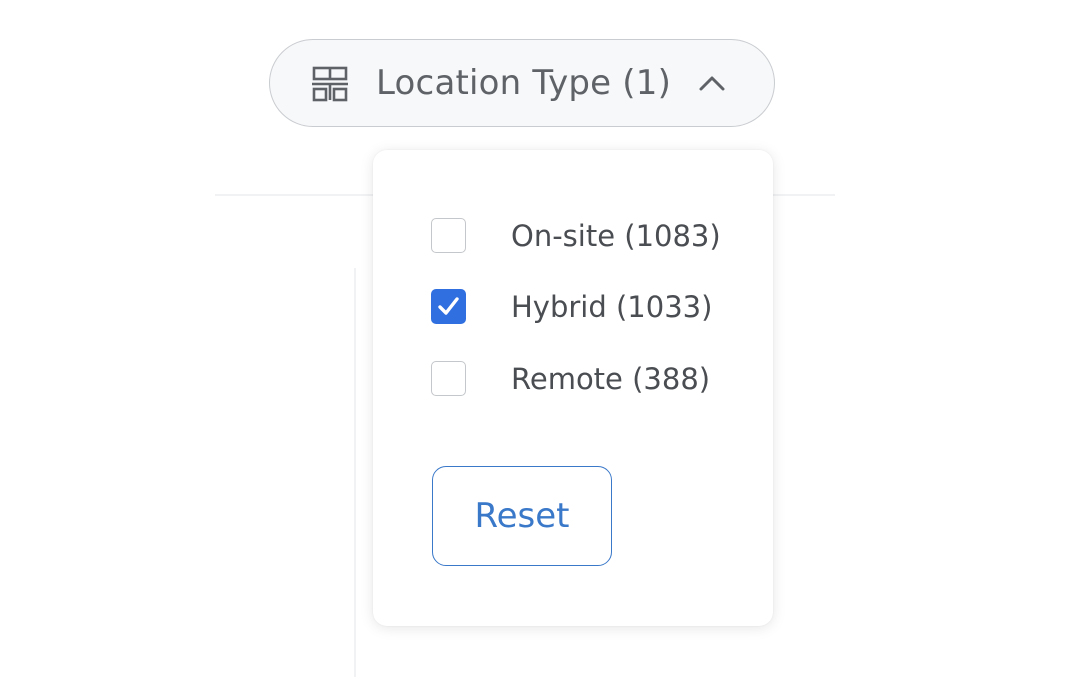 The width and height of the screenshot is (1068, 677). What do you see at coordinates (611, 379) in the screenshot?
I see `option-label: Remote (388)` at bounding box center [611, 379].